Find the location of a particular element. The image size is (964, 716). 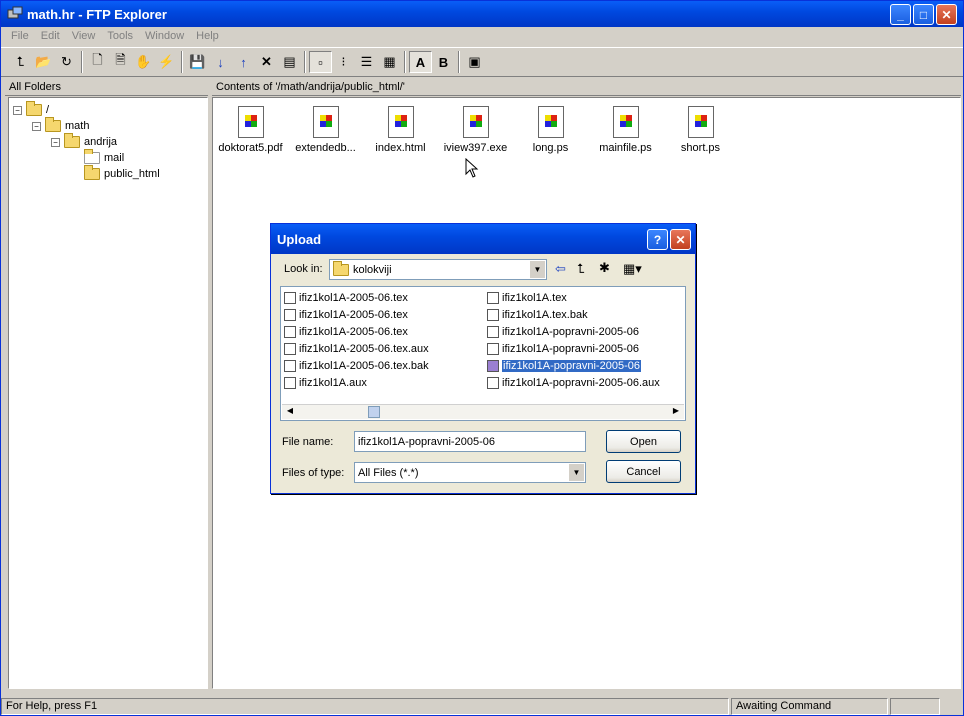

tree-node-andrija: − andrija is located at coordinates (84, 141).